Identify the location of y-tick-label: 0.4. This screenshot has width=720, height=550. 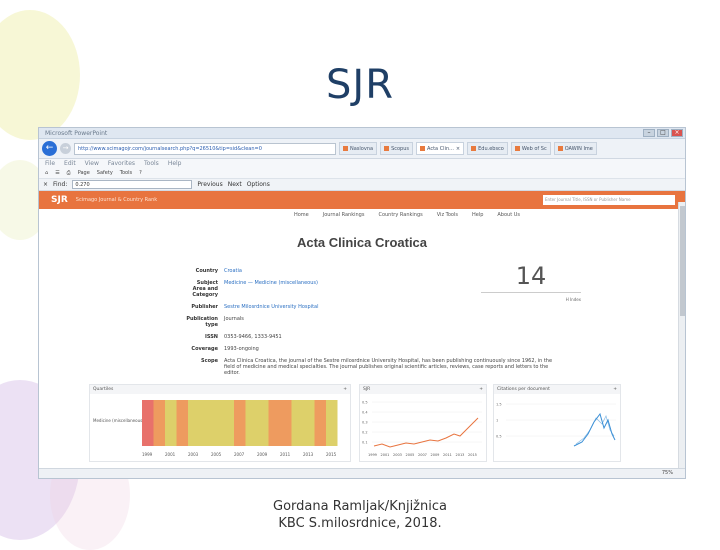
(365, 413).